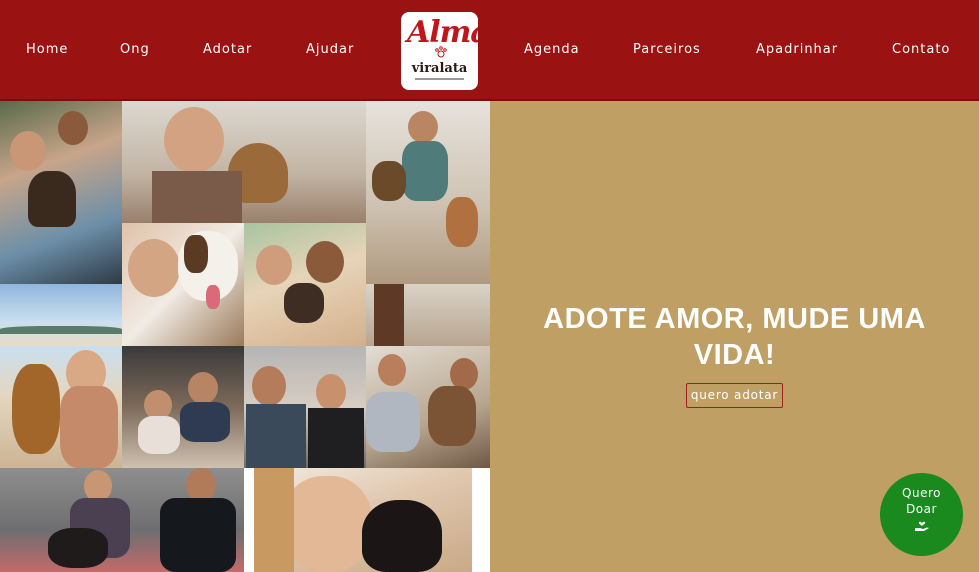 This screenshot has width=979, height=572. Describe the element at coordinates (183, 284) in the screenshot. I see `photo-woman-with-beagle` at that location.